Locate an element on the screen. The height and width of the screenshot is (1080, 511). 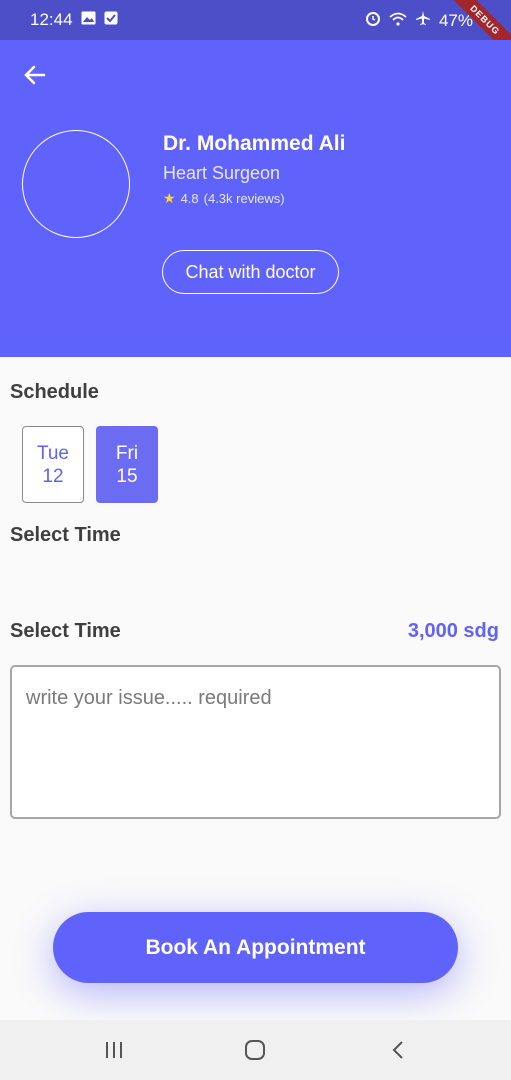
checkbox-icon is located at coordinates (111, 20).